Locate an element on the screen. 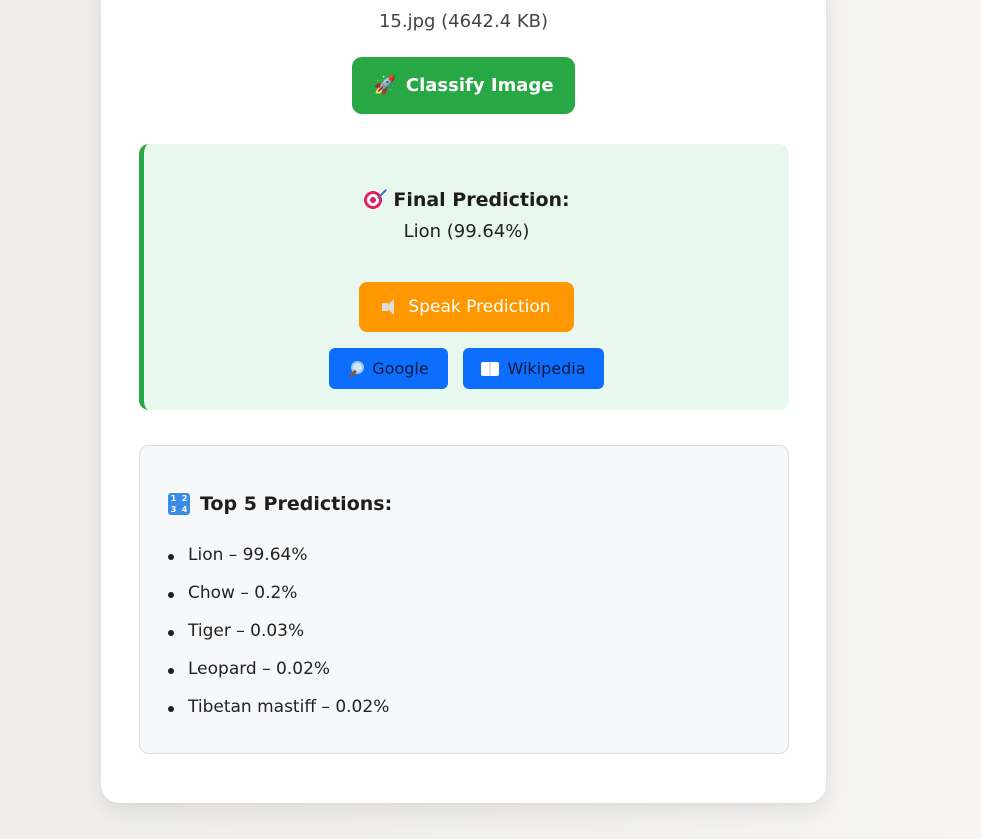 The image size is (981, 839). wikipedia-button: Wikipedia is located at coordinates (533, 368).